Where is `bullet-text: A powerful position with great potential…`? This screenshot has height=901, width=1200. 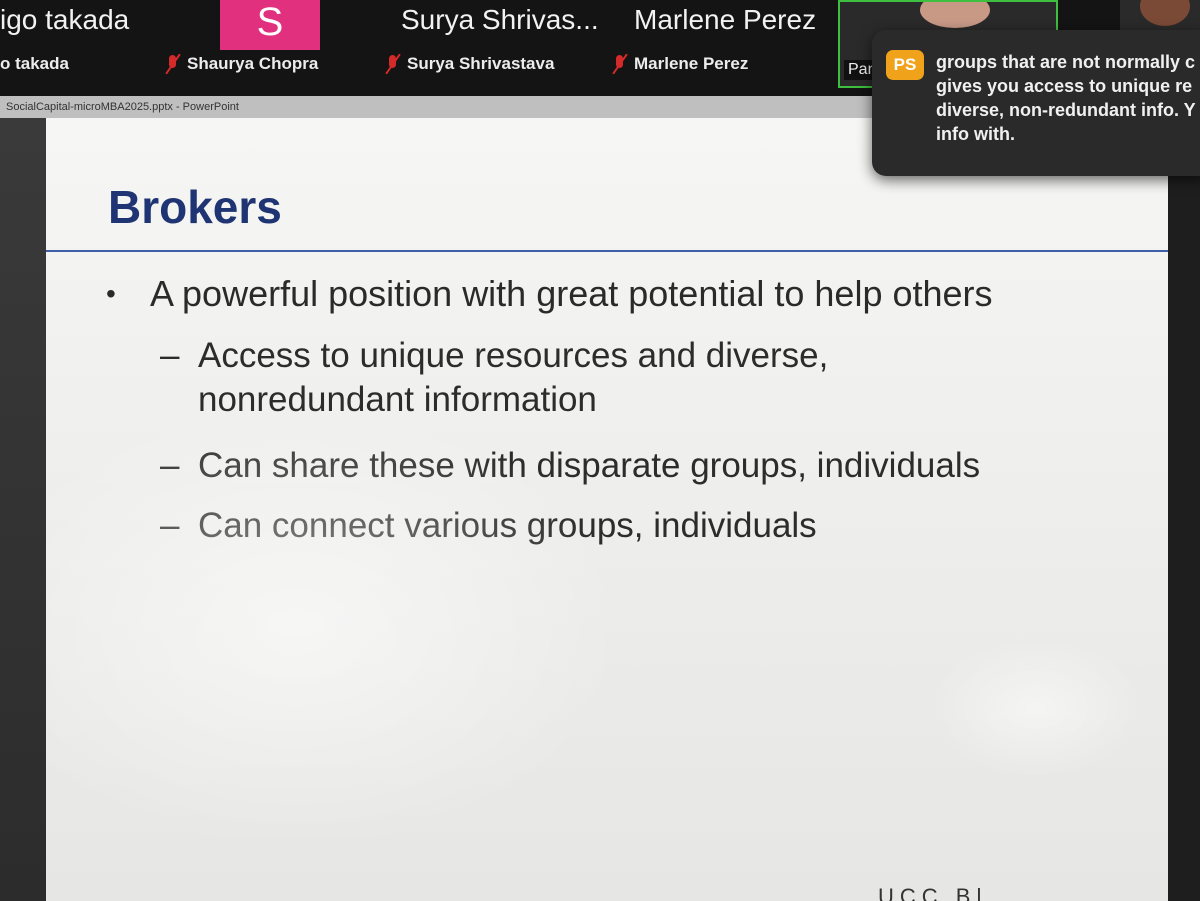 bullet-text: A powerful position with great potential… is located at coordinates (571, 293).